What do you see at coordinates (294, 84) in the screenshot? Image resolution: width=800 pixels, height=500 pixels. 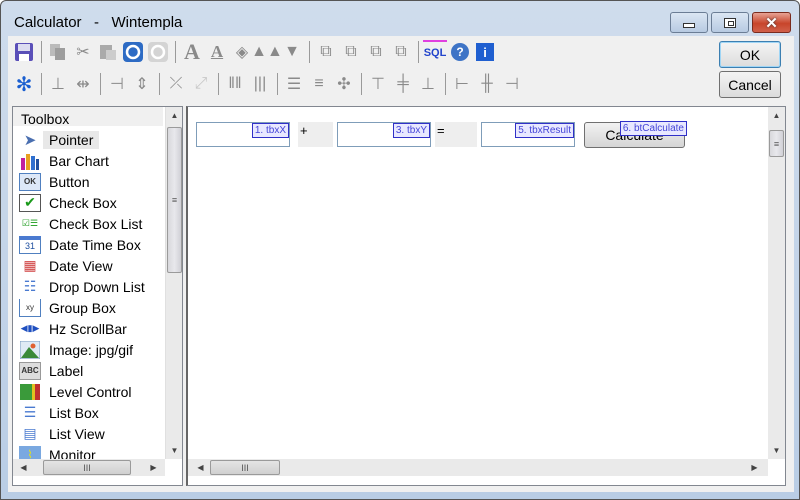 I see `space-rows-icon: ☰` at bounding box center [294, 84].